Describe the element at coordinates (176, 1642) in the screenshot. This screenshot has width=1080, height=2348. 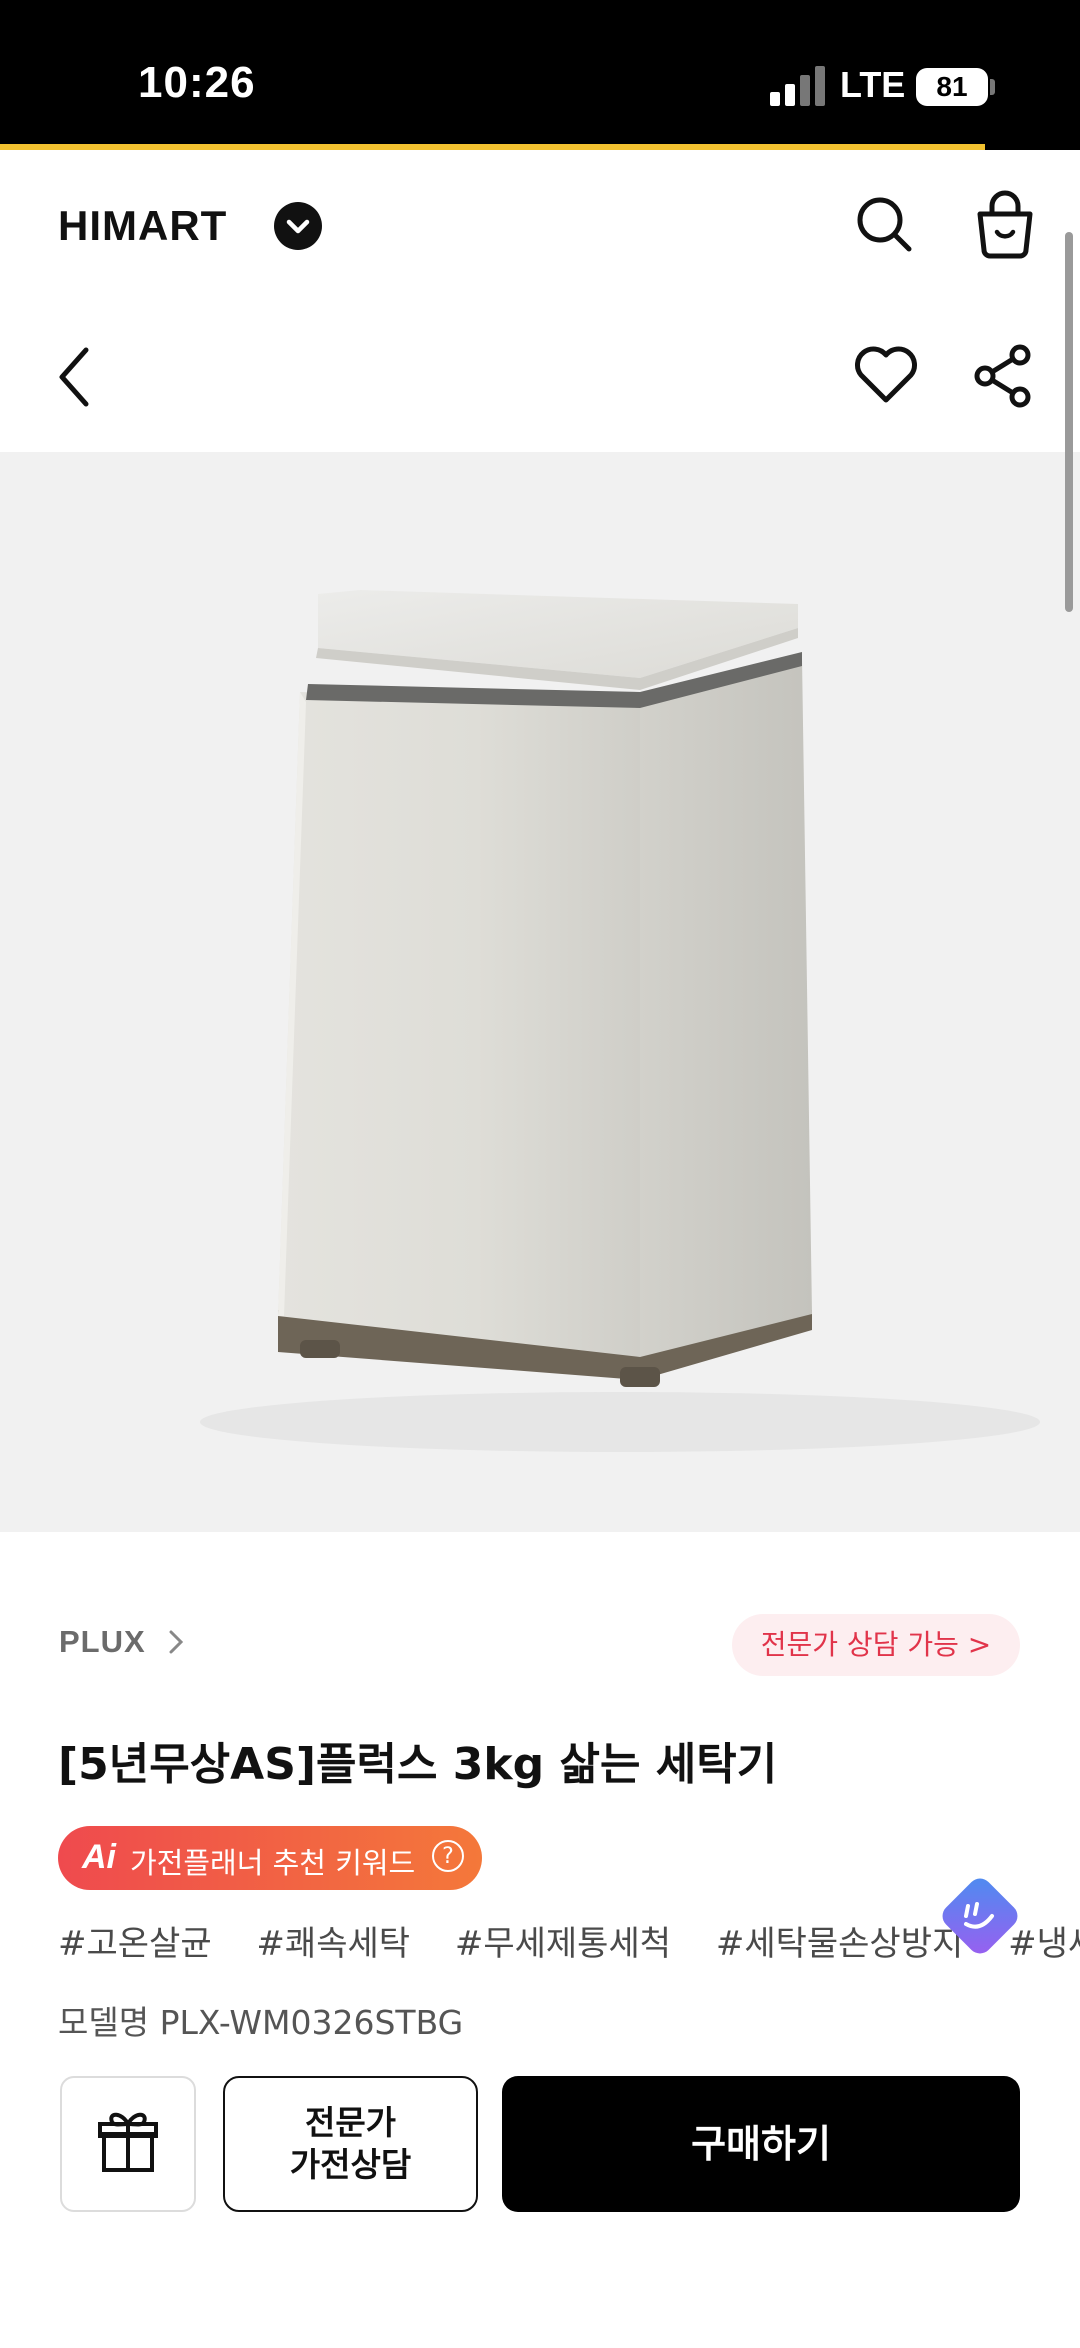
I see `chevron-right-icon` at that location.